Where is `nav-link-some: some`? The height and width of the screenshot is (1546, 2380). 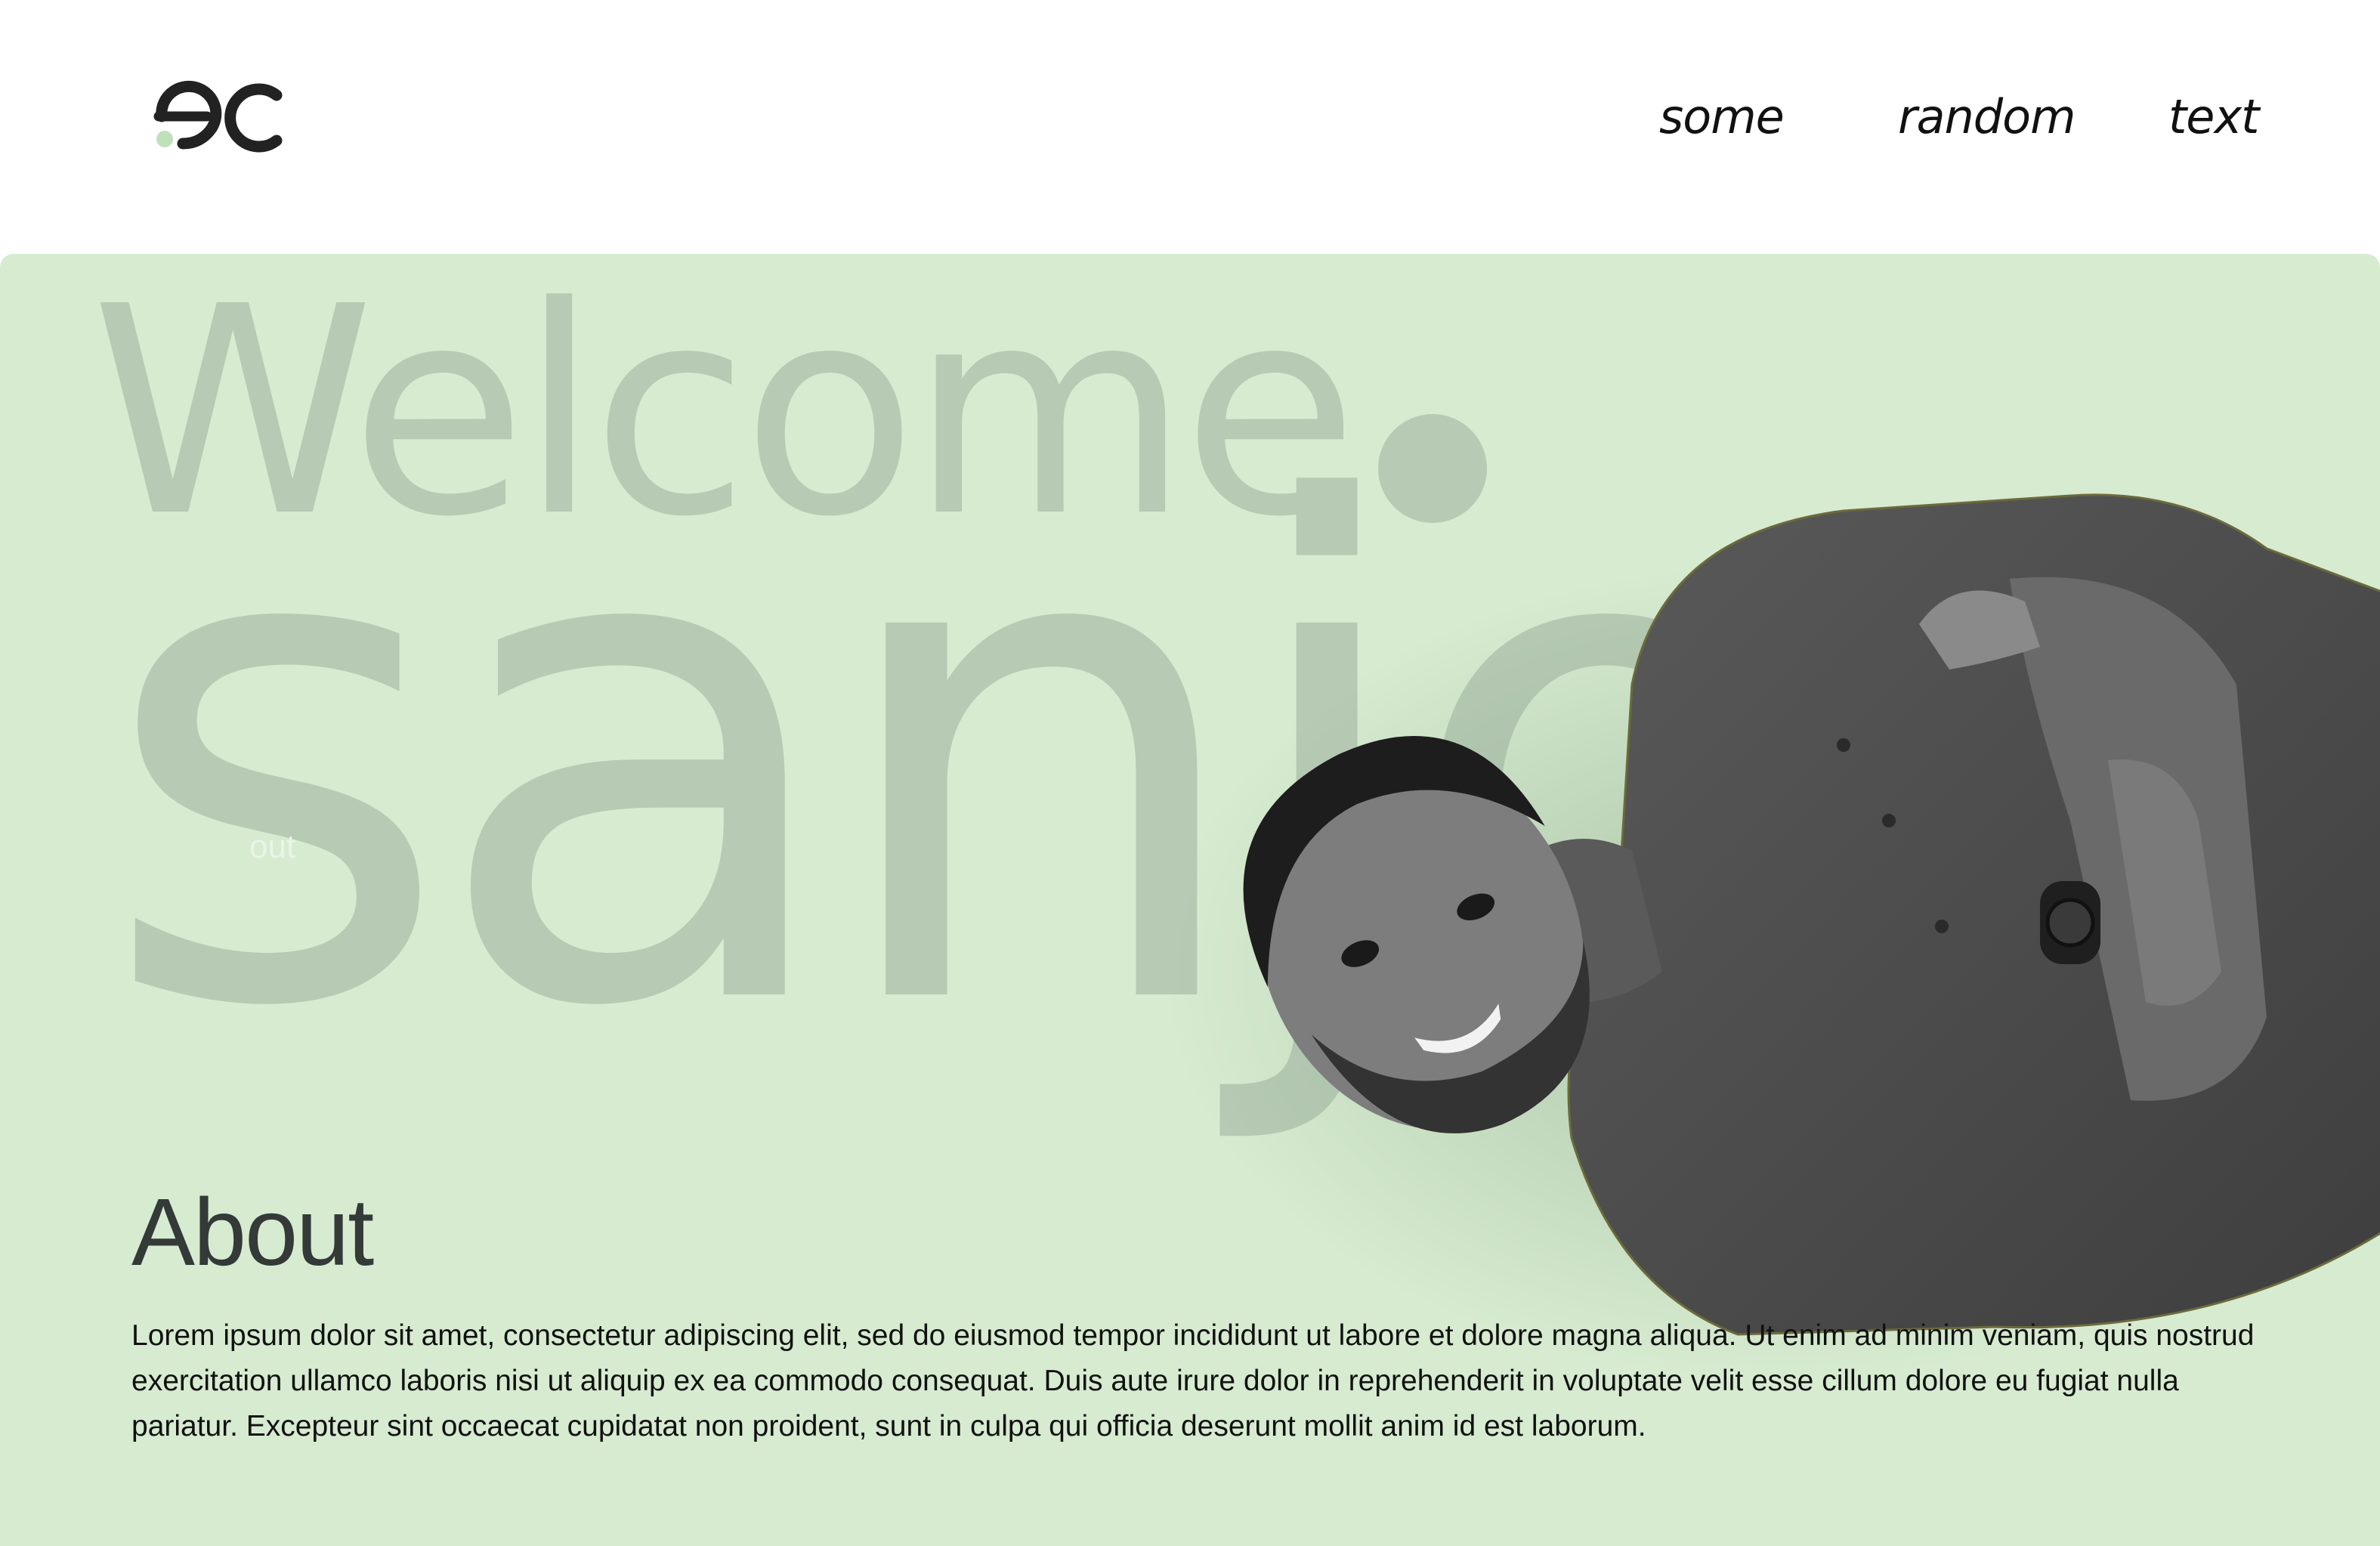
nav-link-some: some is located at coordinates (1722, 116).